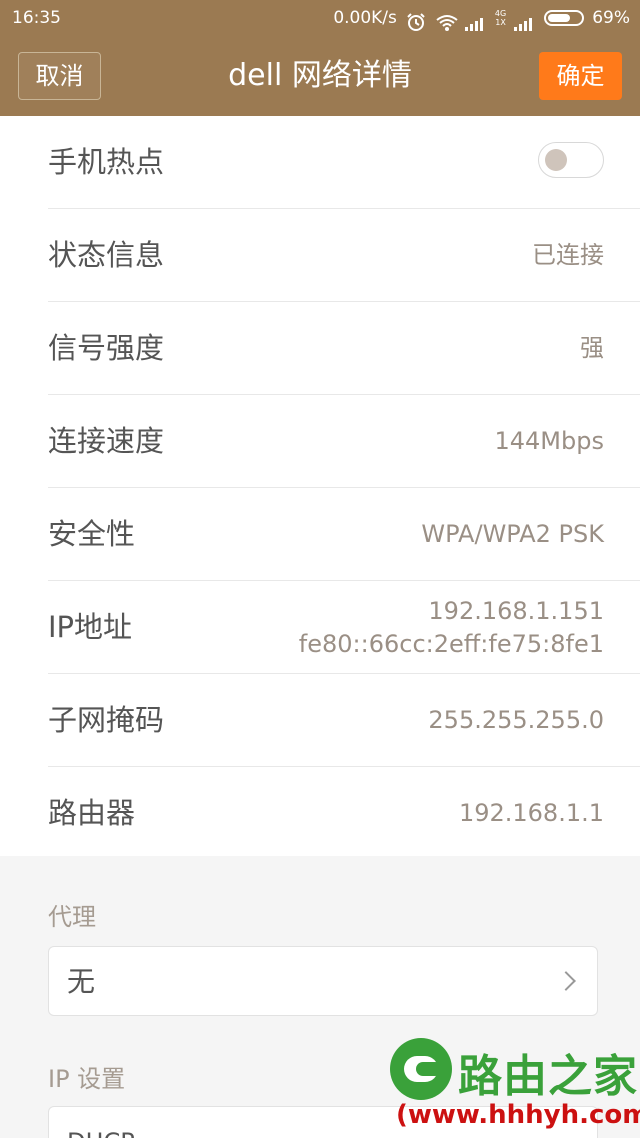 The width and height of the screenshot is (640, 1138). I want to click on status-icons: 0.00K/s 4G 1X 69%, so click(481, 18).